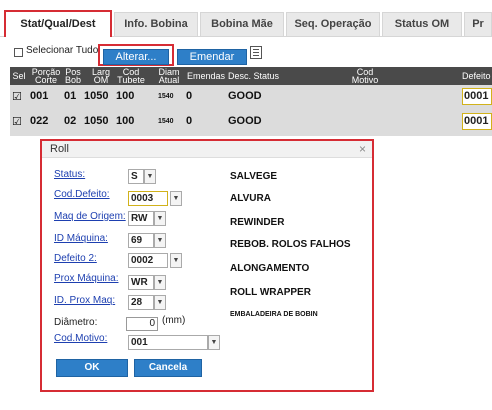 This screenshot has width=492, height=410. What do you see at coordinates (19, 76) in the screenshot?
I see `col-sel: Sel` at bounding box center [19, 76].